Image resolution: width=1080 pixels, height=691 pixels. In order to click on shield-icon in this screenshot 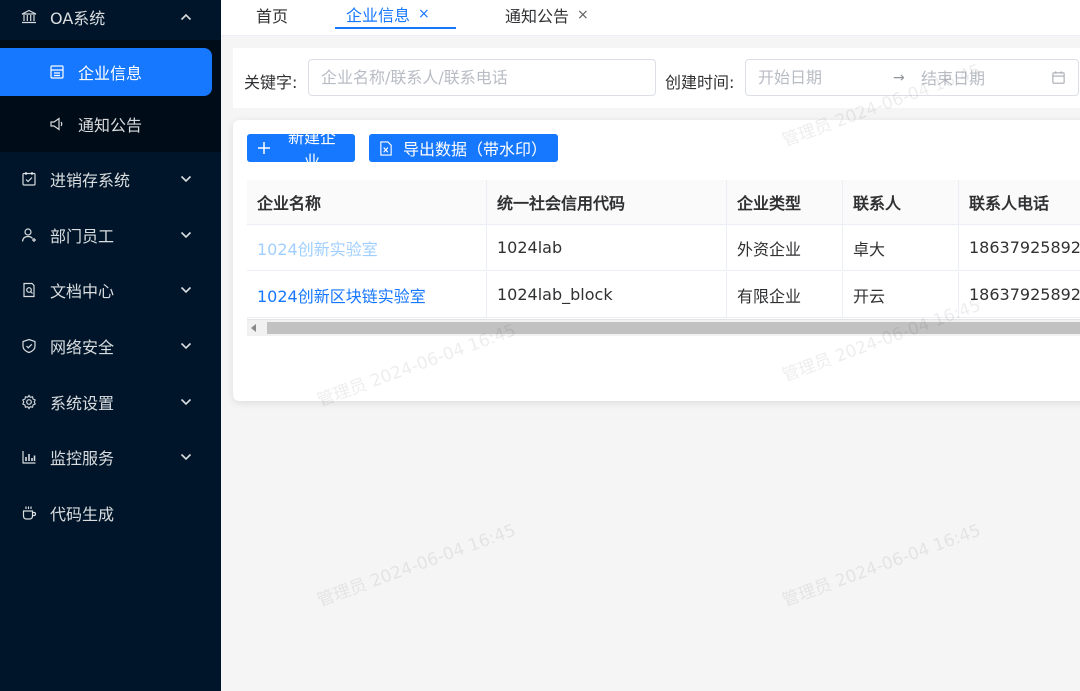, I will do `click(29, 346)`.